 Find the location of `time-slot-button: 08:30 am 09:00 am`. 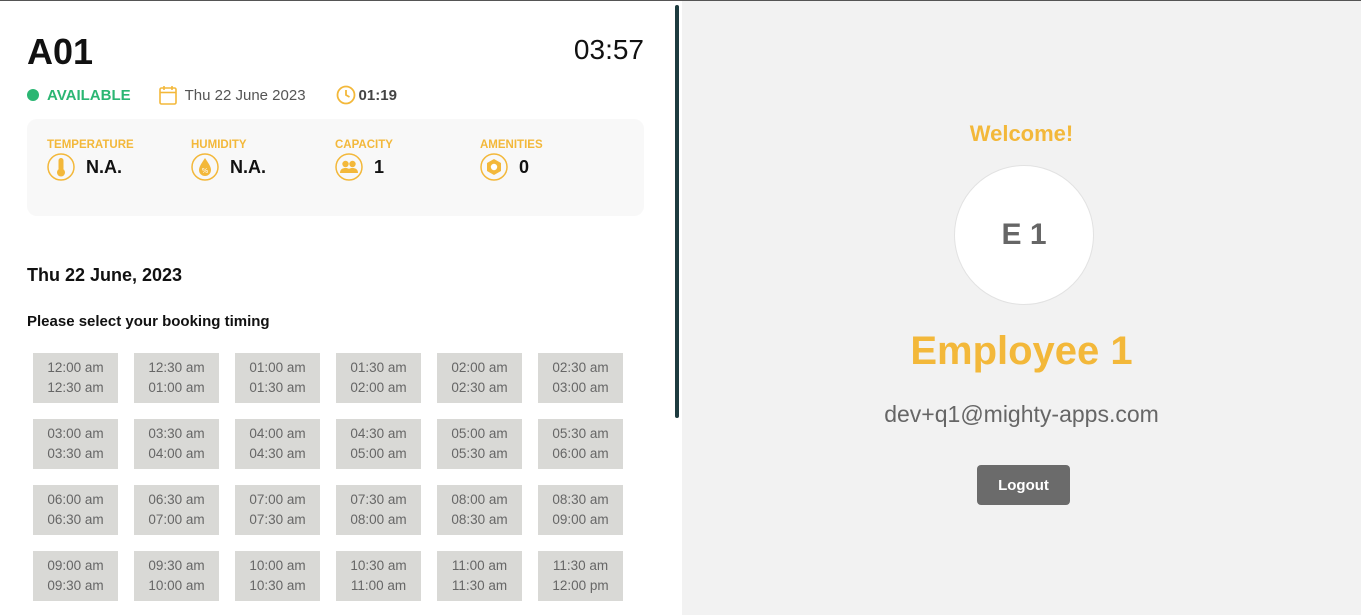

time-slot-button: 08:30 am 09:00 am is located at coordinates (580, 510).